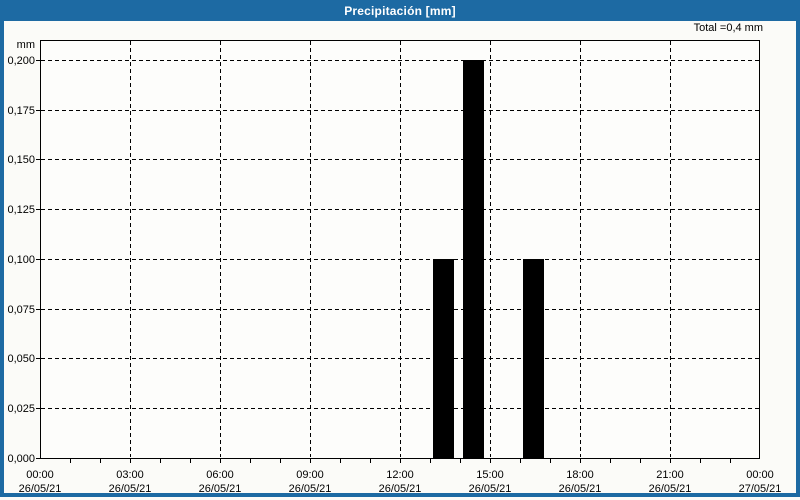 This screenshot has height=500, width=800. Describe the element at coordinates (21, 359) in the screenshot. I see `y-tick-label: 0,050` at that location.